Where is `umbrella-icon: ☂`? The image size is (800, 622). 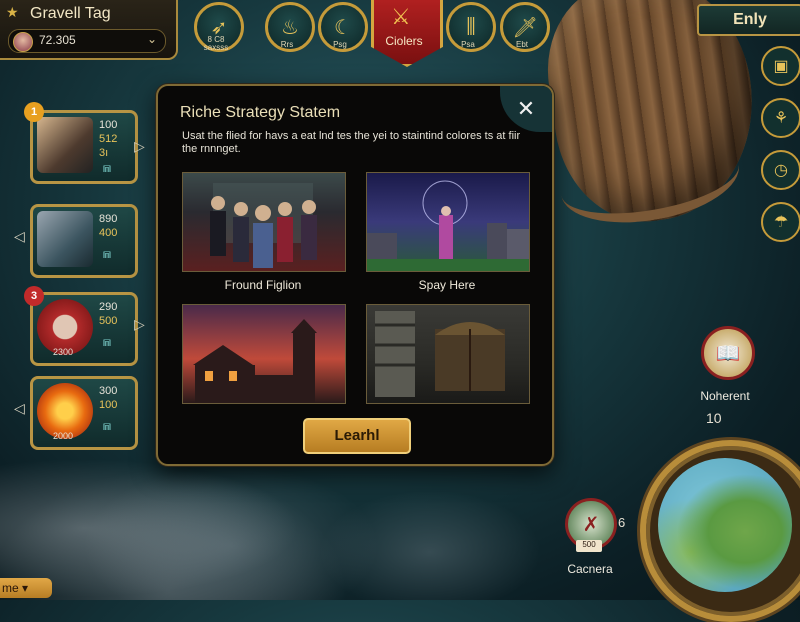 umbrella-icon: ☂ is located at coordinates (781, 222).